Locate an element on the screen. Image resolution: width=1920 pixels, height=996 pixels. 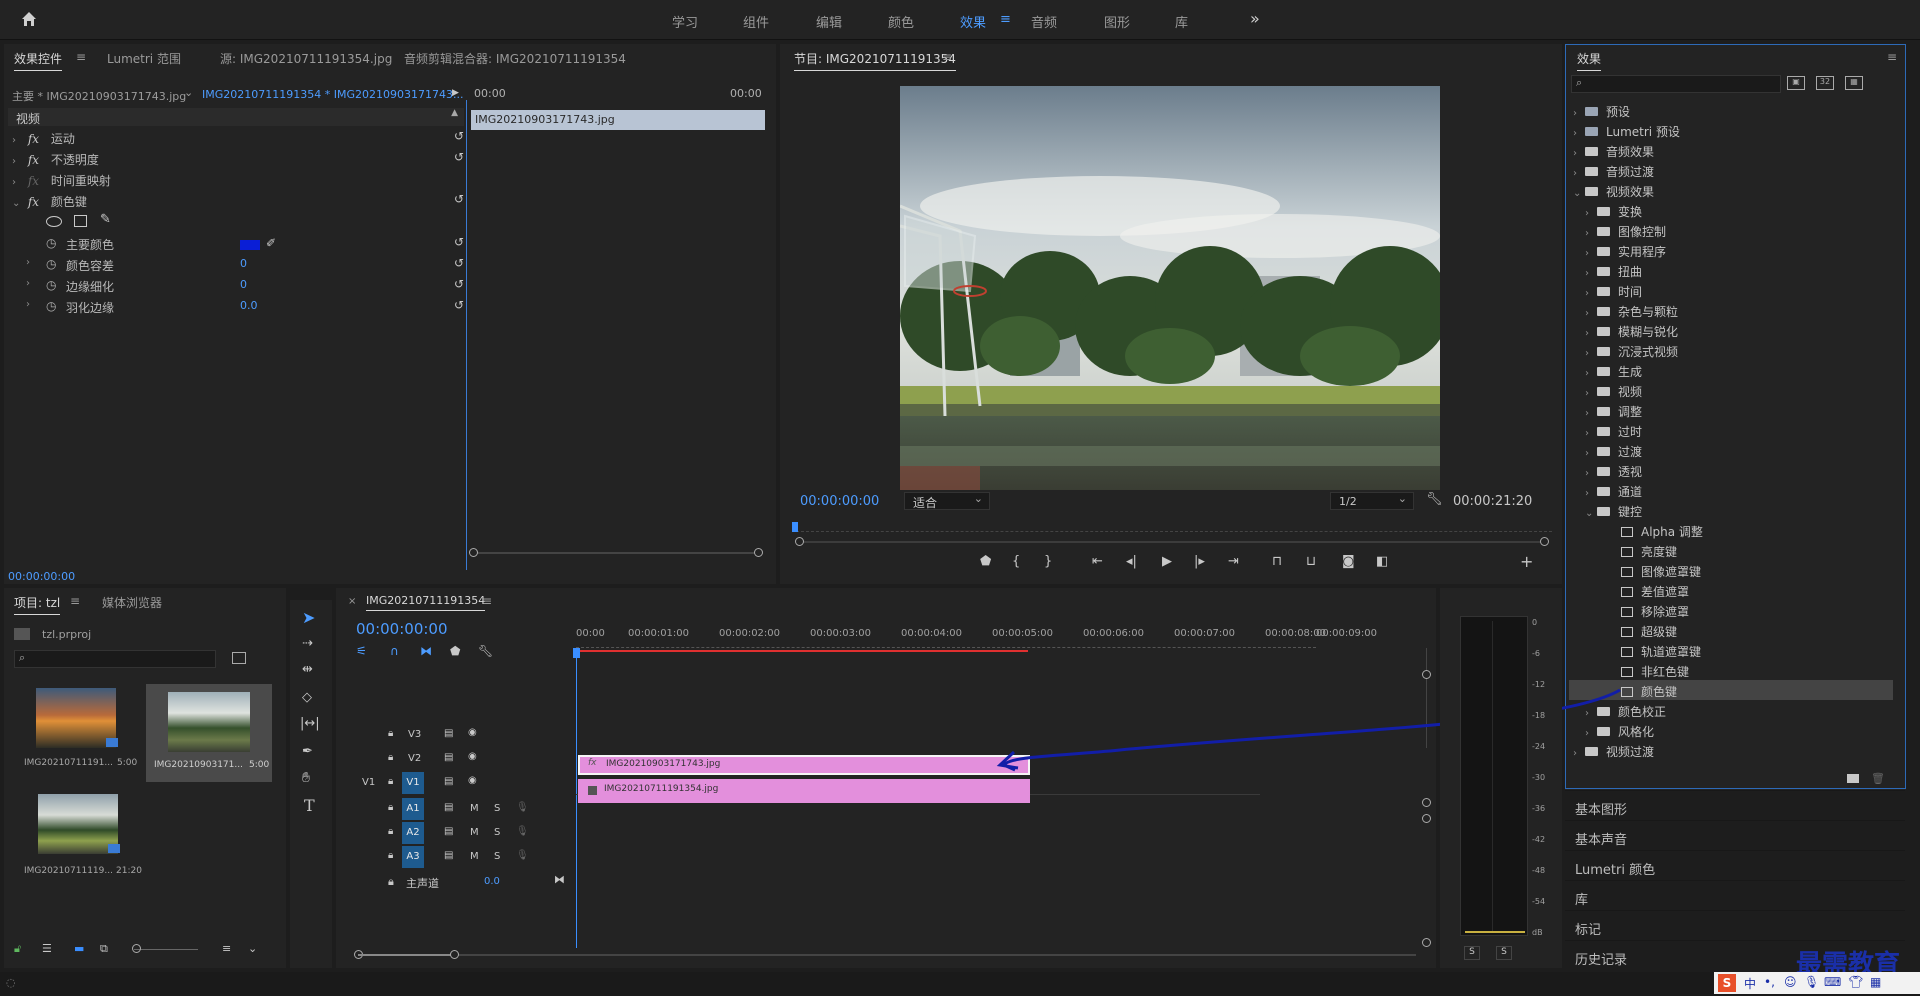
section-essential-sound: 基本声音 is located at coordinates (1735, 835).